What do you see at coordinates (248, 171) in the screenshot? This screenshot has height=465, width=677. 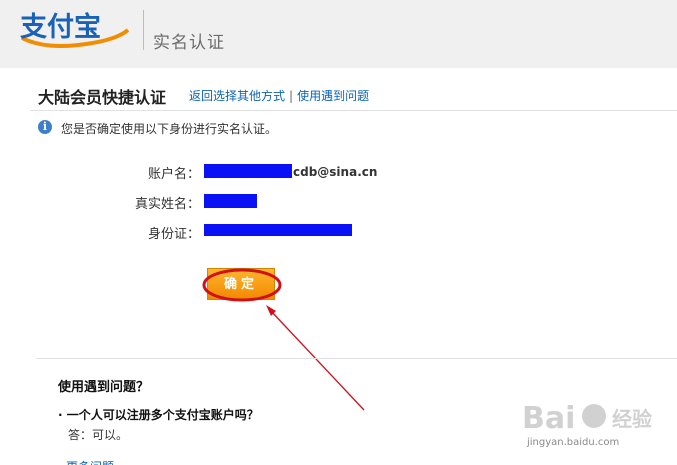 I see `account-name-redacted` at bounding box center [248, 171].